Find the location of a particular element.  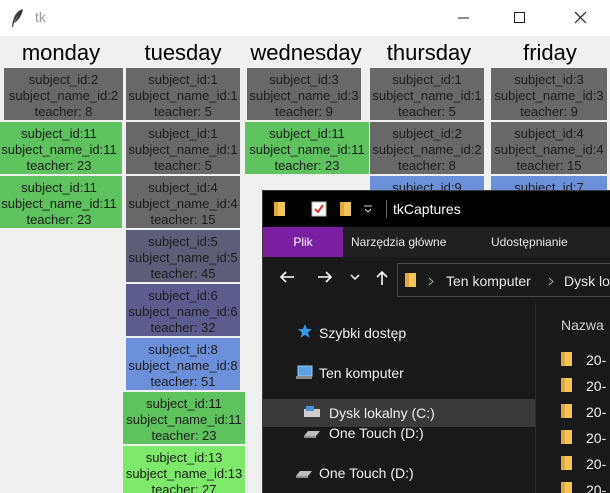

maximize-icon is located at coordinates (519, 17).